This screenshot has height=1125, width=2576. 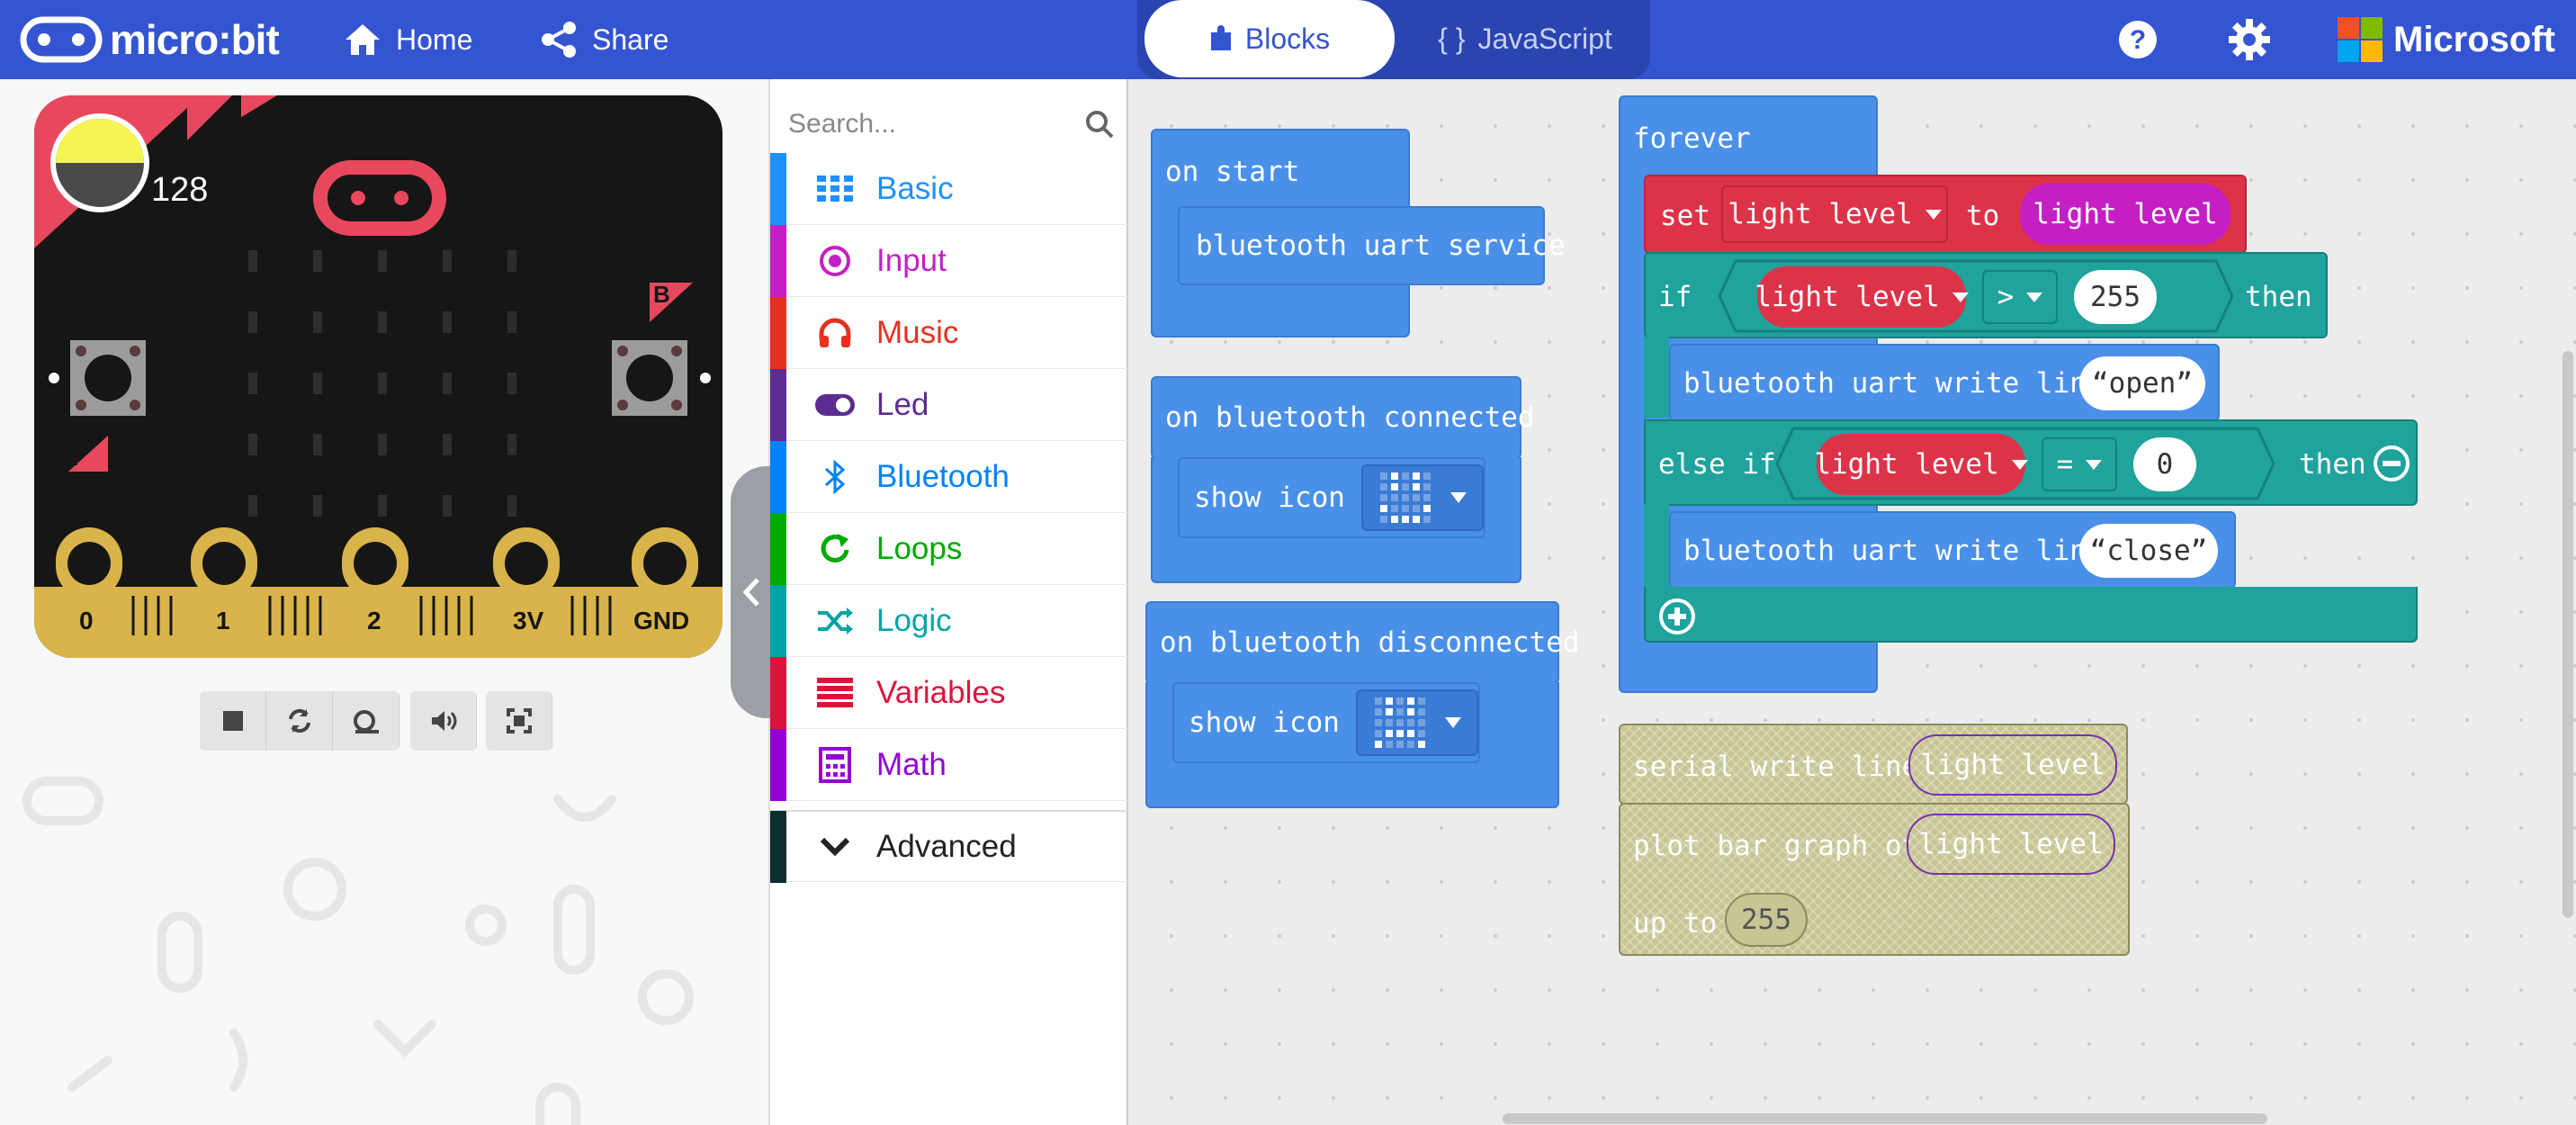 What do you see at coordinates (1677, 616) in the screenshot?
I see `add-branch-icon` at bounding box center [1677, 616].